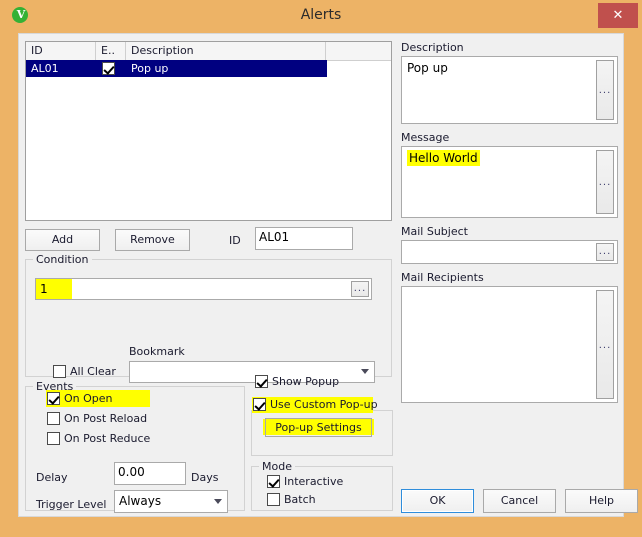  Describe the element at coordinates (509, 252) in the screenshot. I see `mail-subject-input` at that location.